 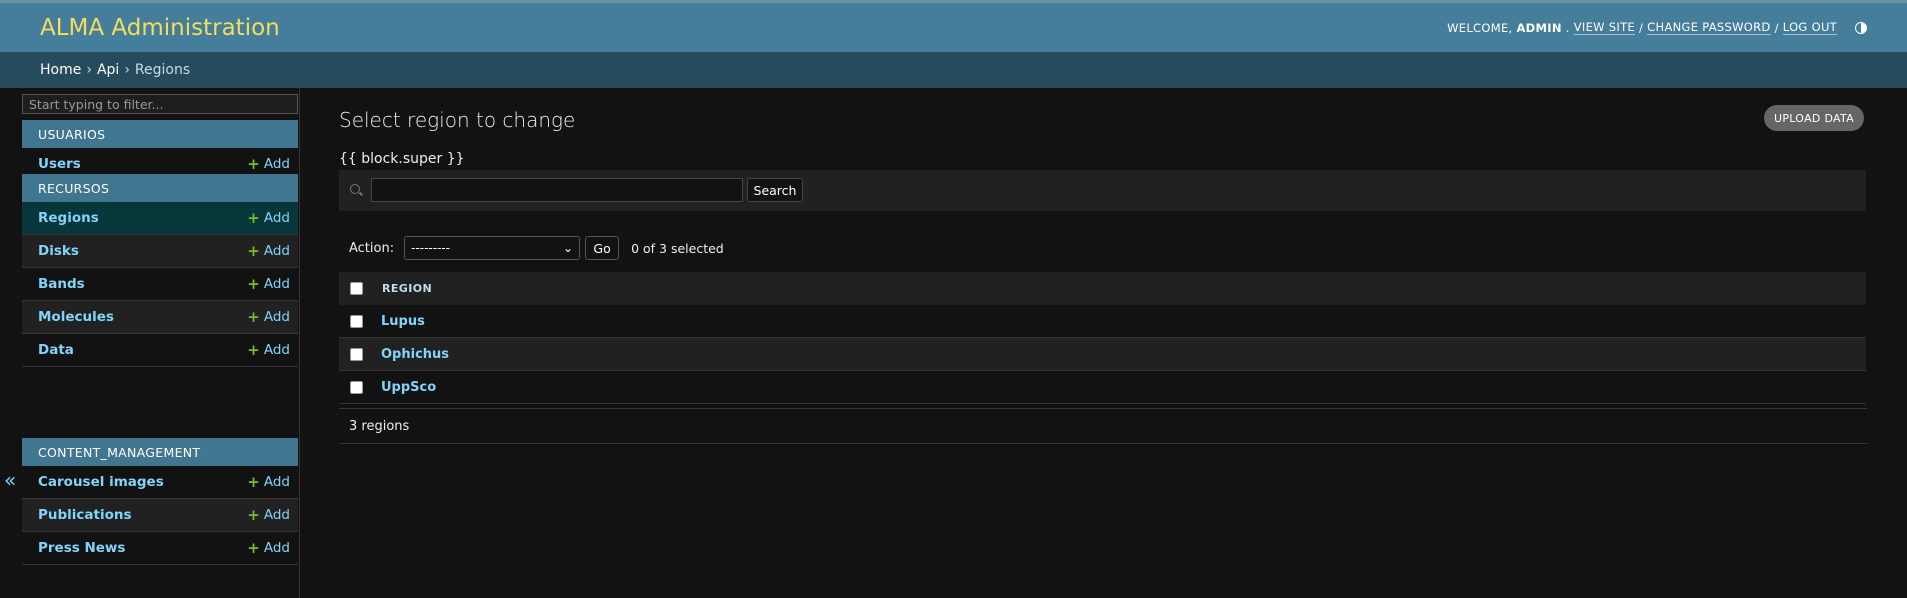 I want to click on sidebar-item-carousel-images: Carousel images + Add, so click(x=160, y=482).